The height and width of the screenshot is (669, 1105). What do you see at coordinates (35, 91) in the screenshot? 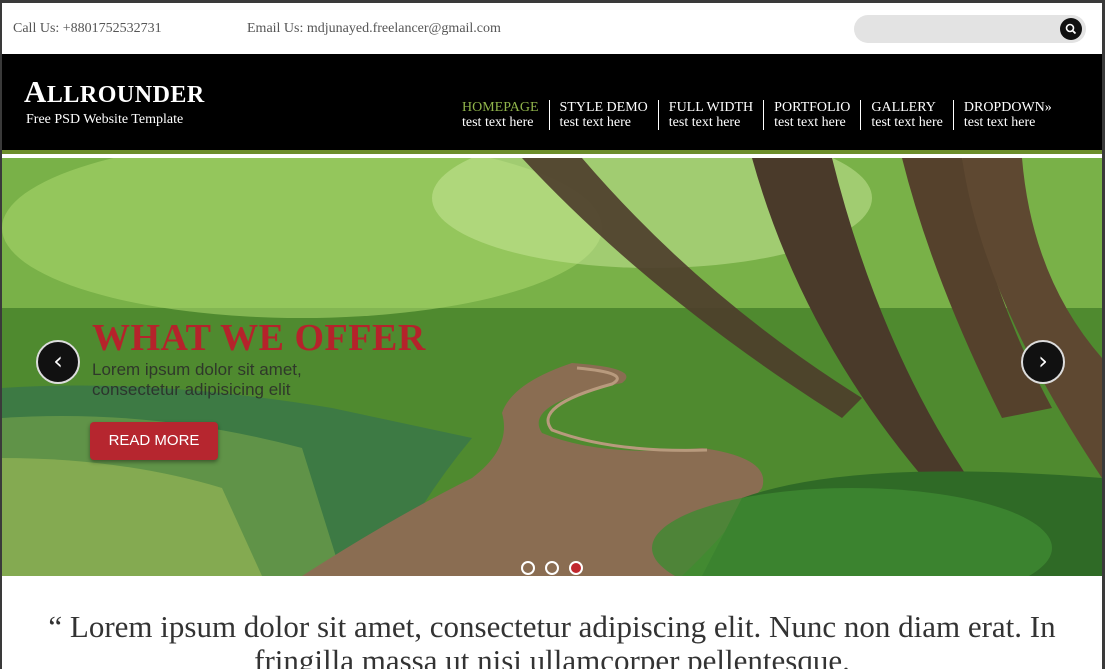
I see `logo-initial: A` at bounding box center [35, 91].